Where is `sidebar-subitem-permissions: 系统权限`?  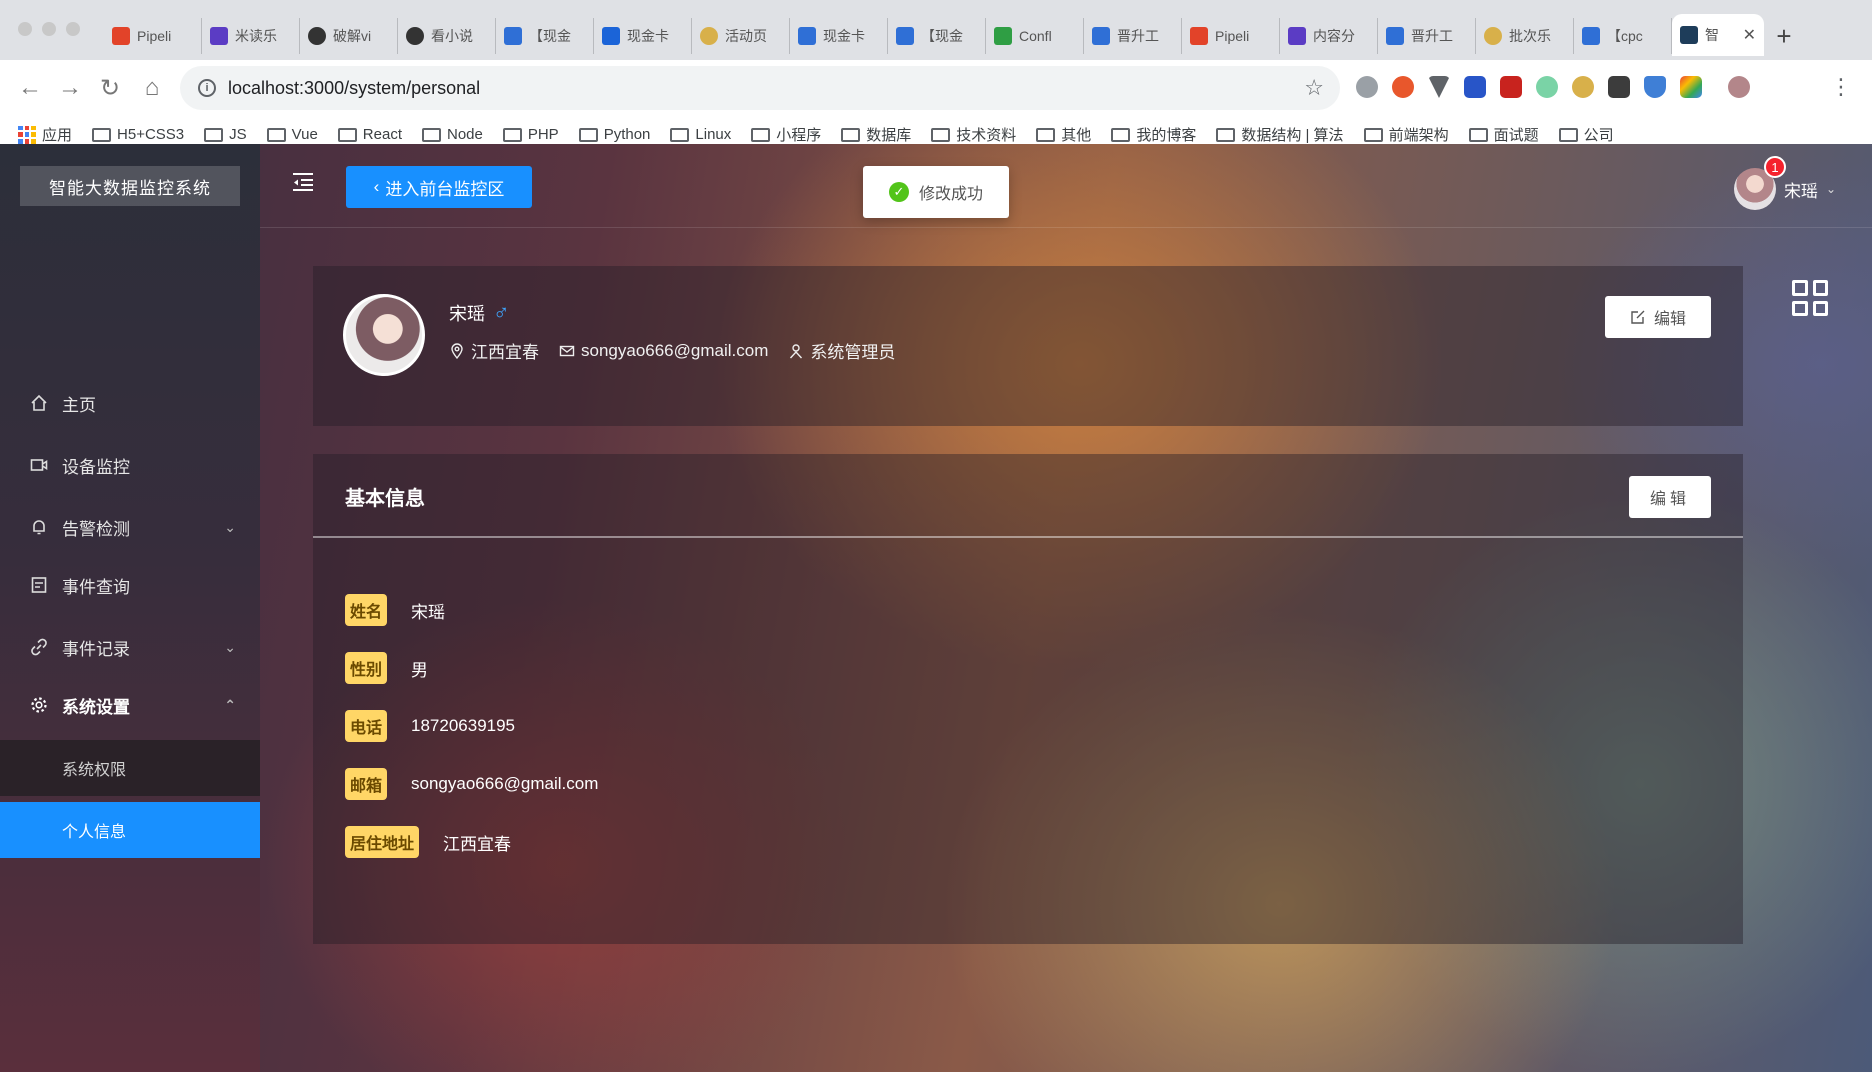
sidebar-subitem-permissions: 系统权限 is located at coordinates (130, 768).